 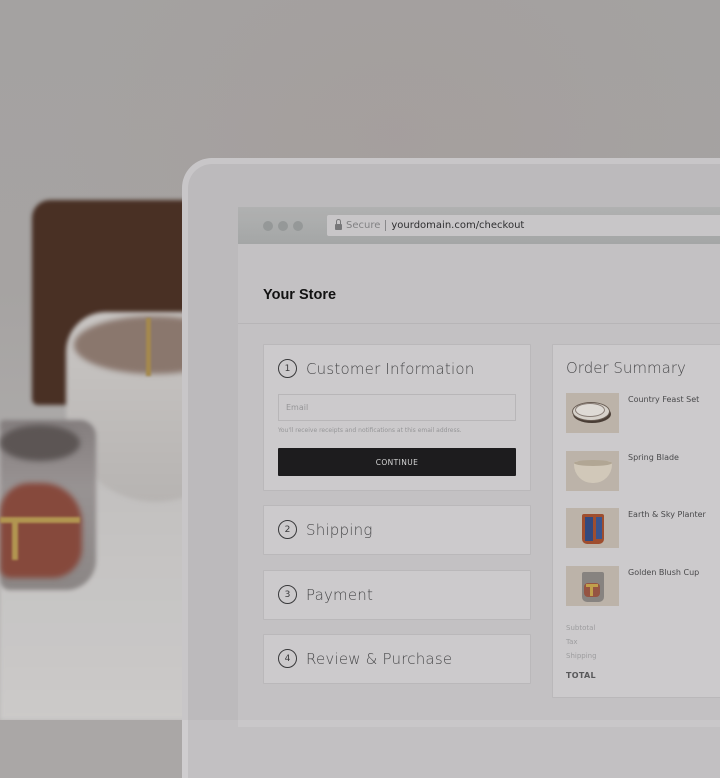 What do you see at coordinates (287, 529) in the screenshot?
I see `step-number-badge: 2` at bounding box center [287, 529].